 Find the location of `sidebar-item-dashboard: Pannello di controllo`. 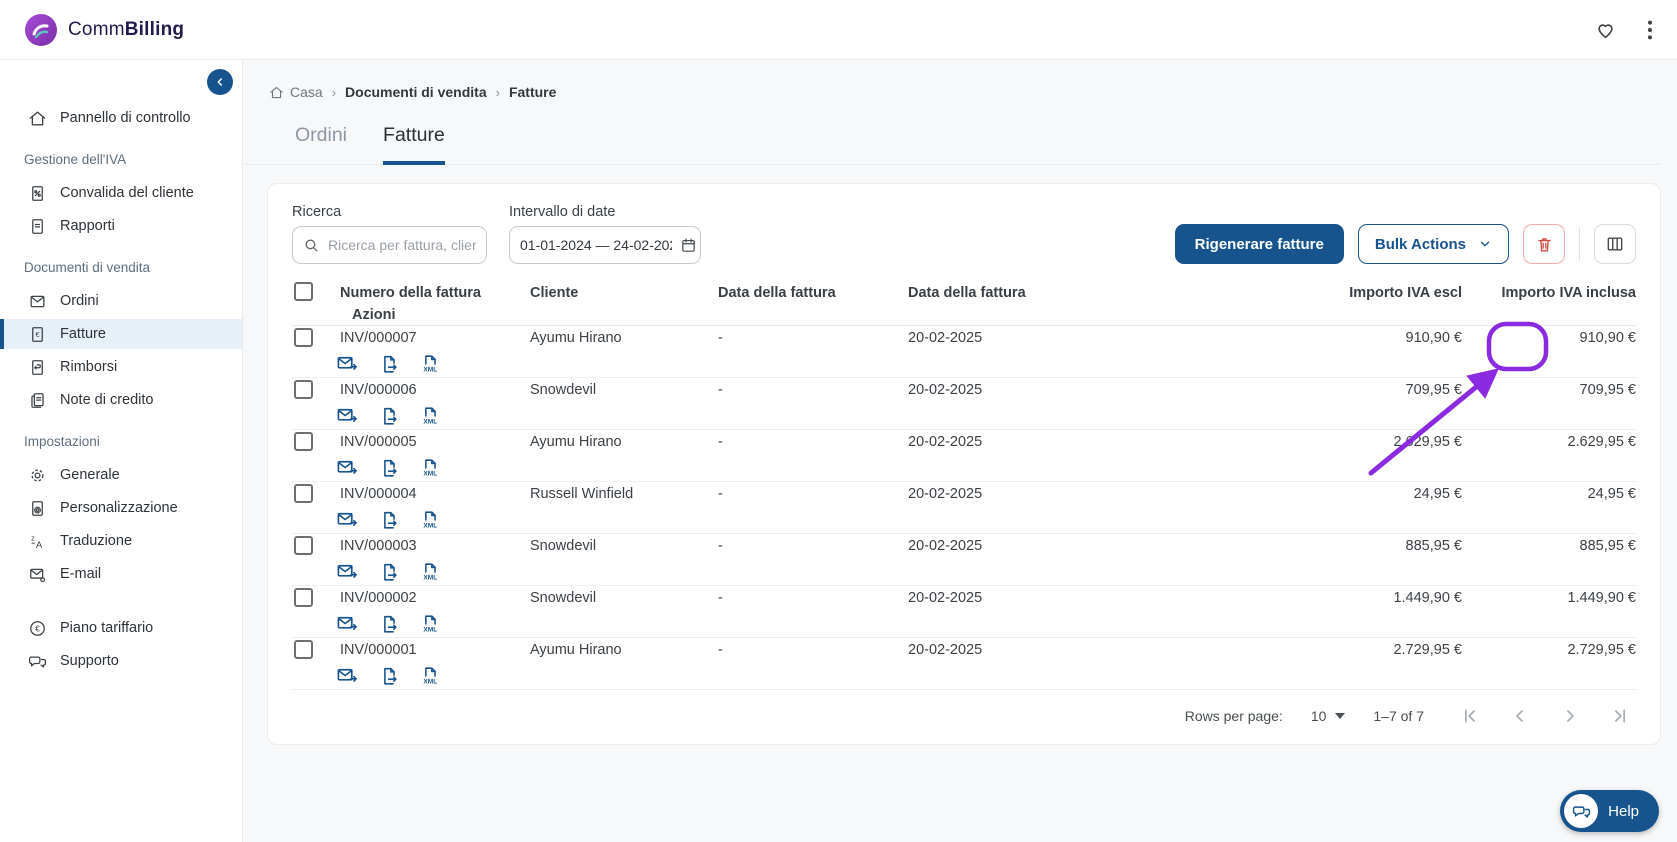

sidebar-item-dashboard: Pannello di controllo is located at coordinates (121, 118).